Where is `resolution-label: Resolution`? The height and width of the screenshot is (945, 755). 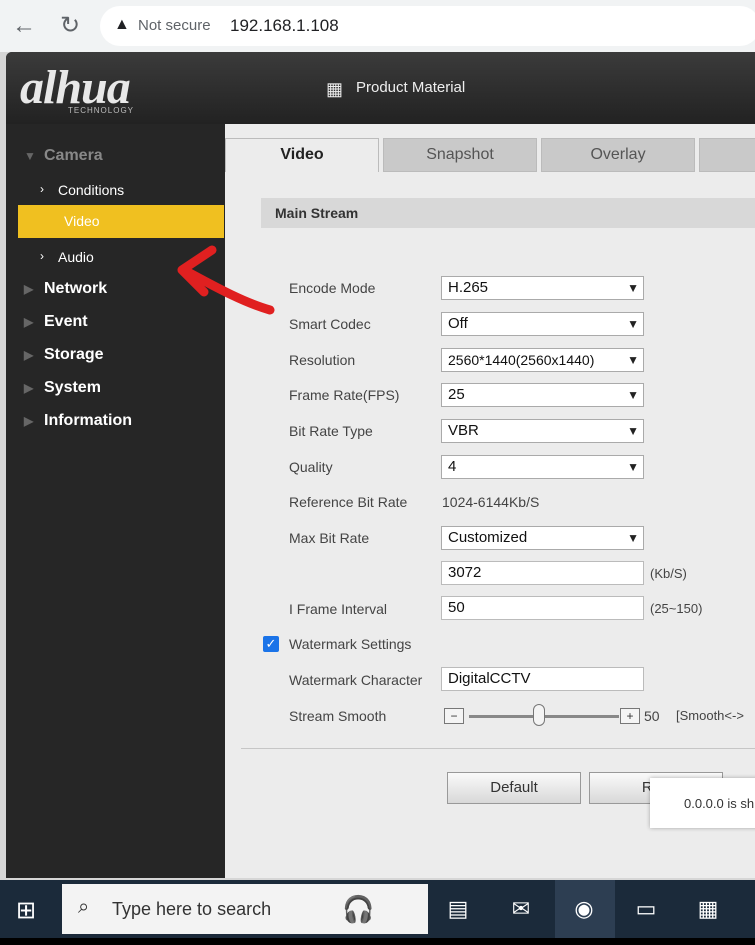
resolution-label: Resolution is located at coordinates (322, 360).